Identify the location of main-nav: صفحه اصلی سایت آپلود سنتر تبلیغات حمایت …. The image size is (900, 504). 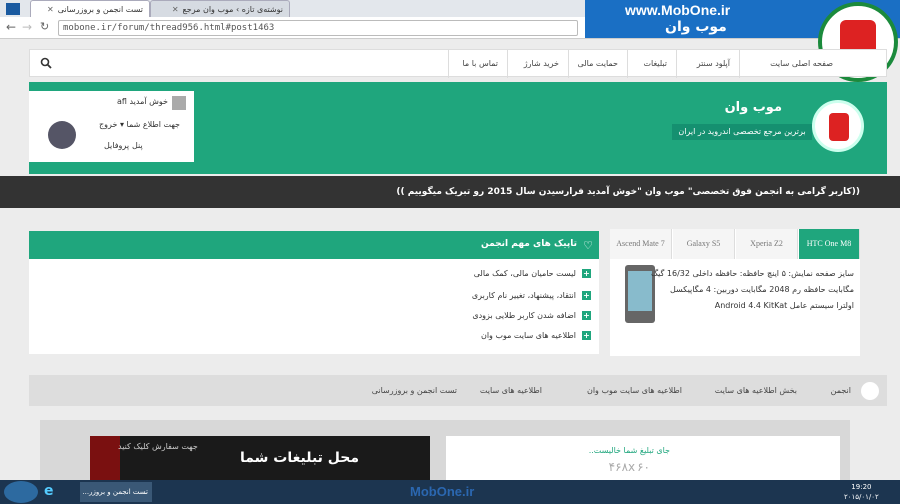
(458, 63).